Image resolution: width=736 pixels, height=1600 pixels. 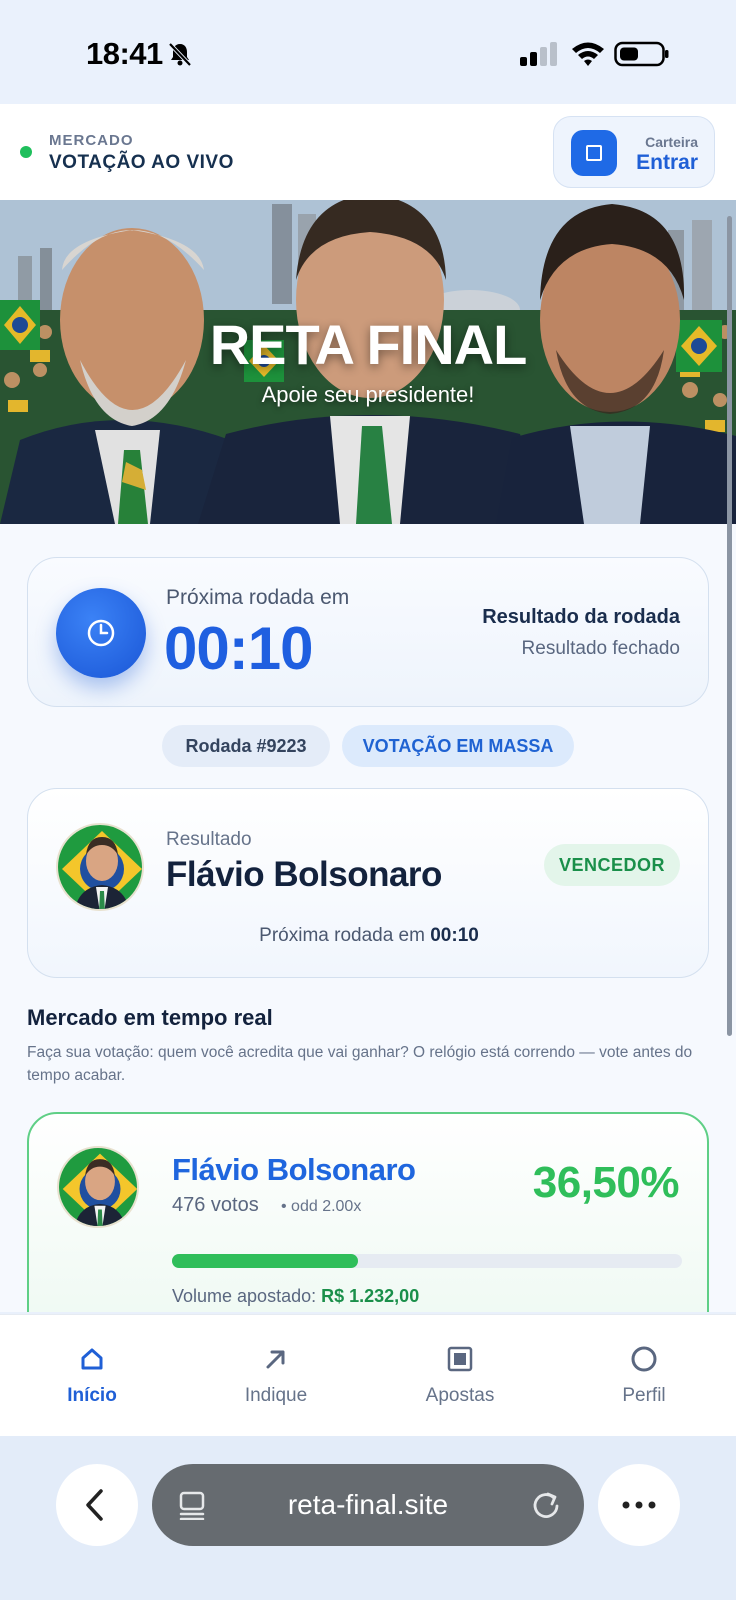 I want to click on cell-signal-icon, so click(x=538, y=54).